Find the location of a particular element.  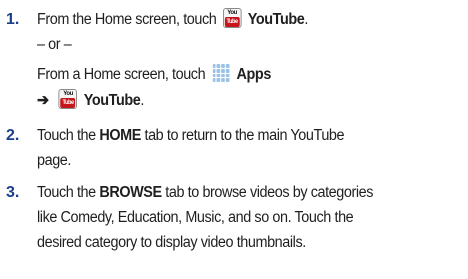

apps-grid-icon is located at coordinates (221, 73).